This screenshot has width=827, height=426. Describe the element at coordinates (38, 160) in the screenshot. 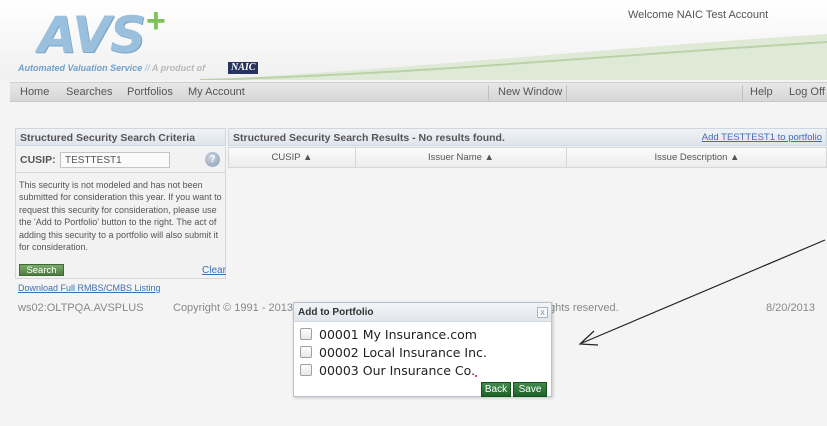

I see `cusip-label: CUSIP:` at that location.